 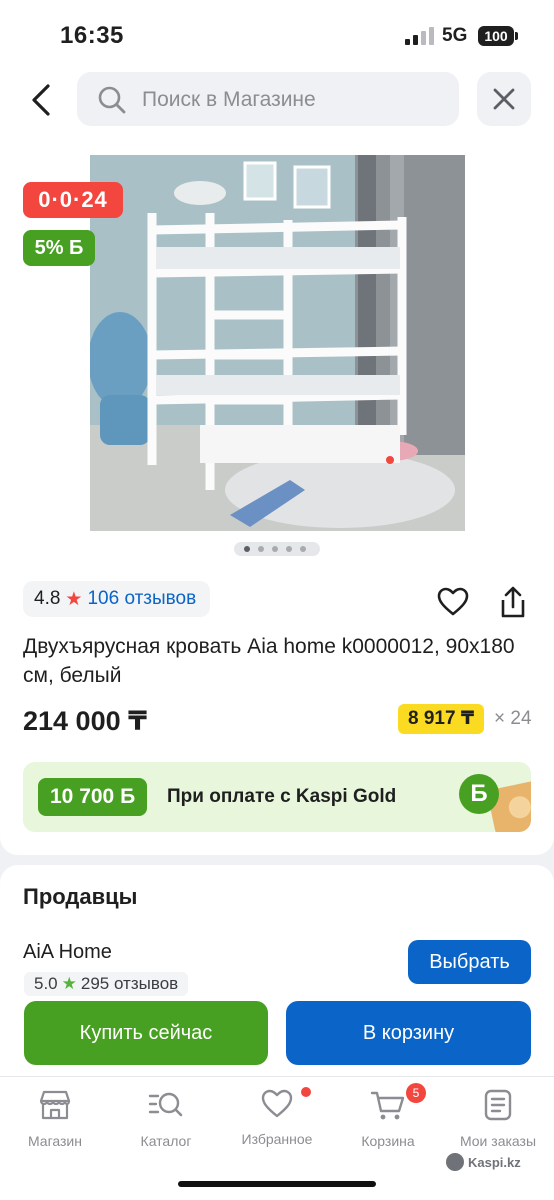 I want to click on favorite-button, so click(x=453, y=604).